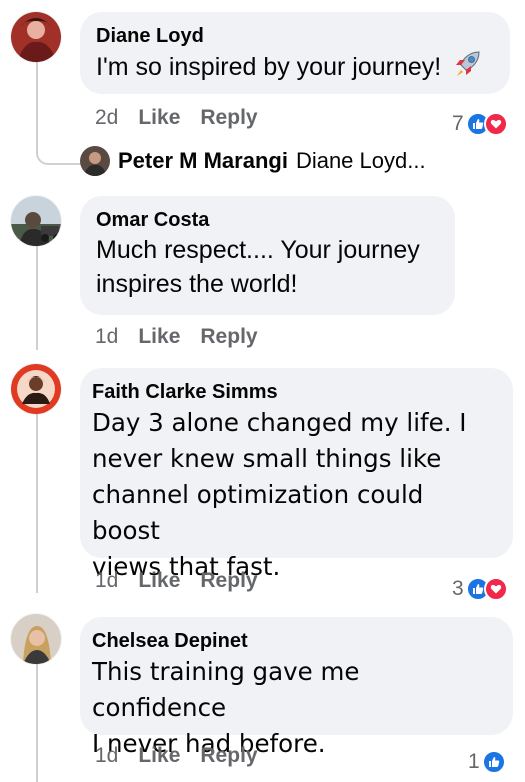  I want to click on reaction-summary-chelsea: 1, so click(487, 762).